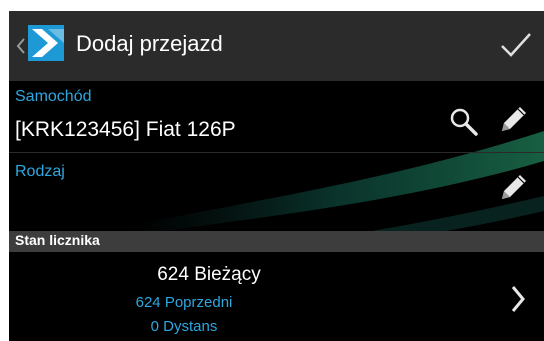  Describe the element at coordinates (516, 45) in the screenshot. I see `checkmark-icon` at that location.